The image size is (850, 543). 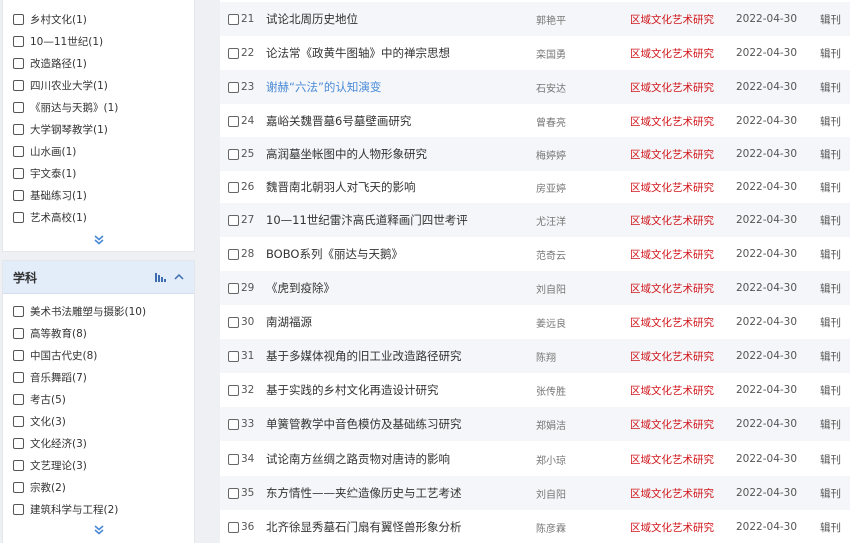 I want to click on author-link: 范奇云, so click(x=551, y=254).